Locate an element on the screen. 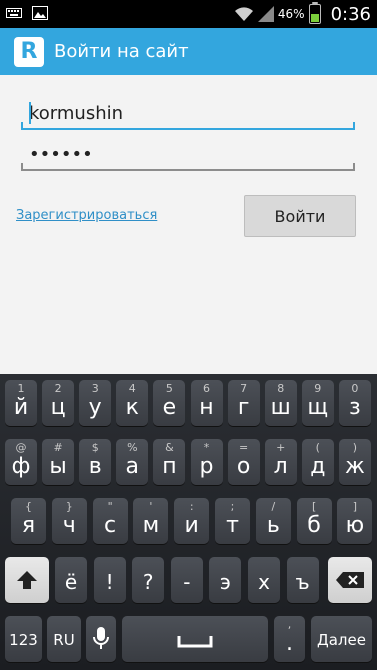 The height and width of the screenshot is (670, 377). key-hint: } is located at coordinates (69, 506).